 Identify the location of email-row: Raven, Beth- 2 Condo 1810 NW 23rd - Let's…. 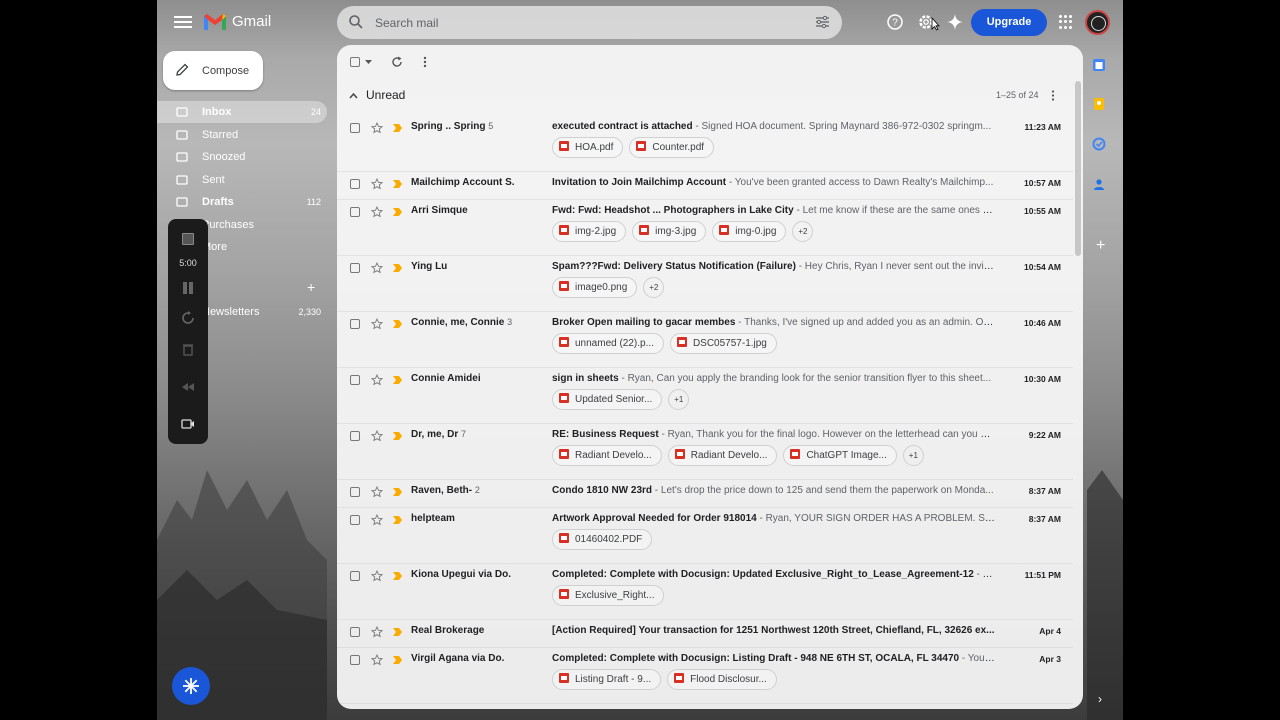
(705, 494).